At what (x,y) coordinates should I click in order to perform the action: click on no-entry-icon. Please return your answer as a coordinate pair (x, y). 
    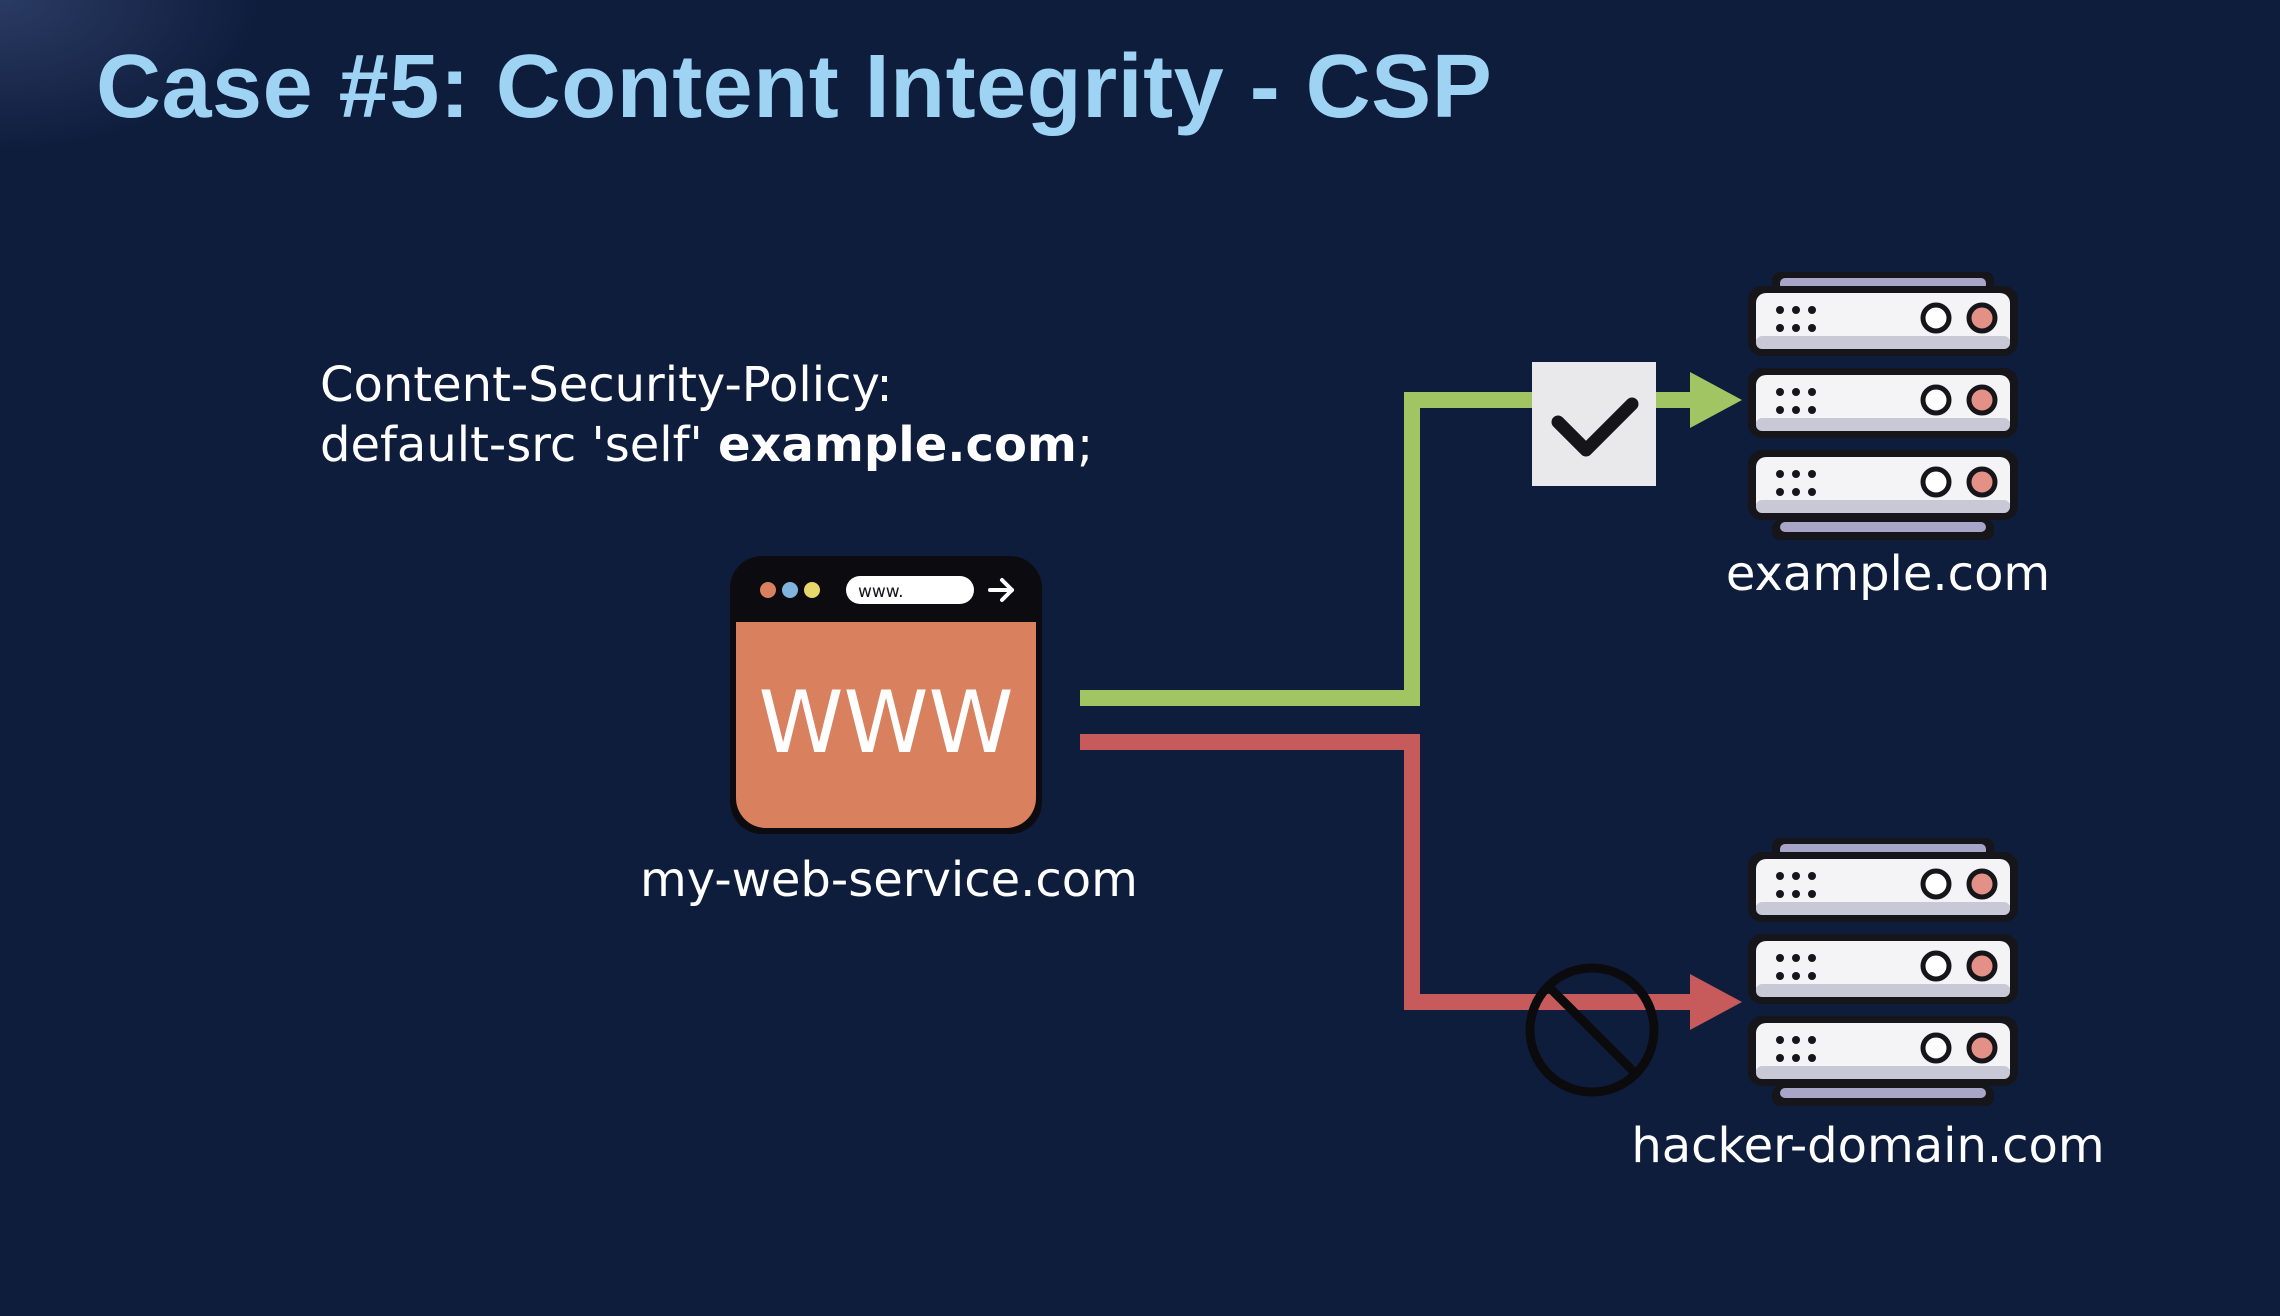
    Looking at the image, I should click on (1592, 1030).